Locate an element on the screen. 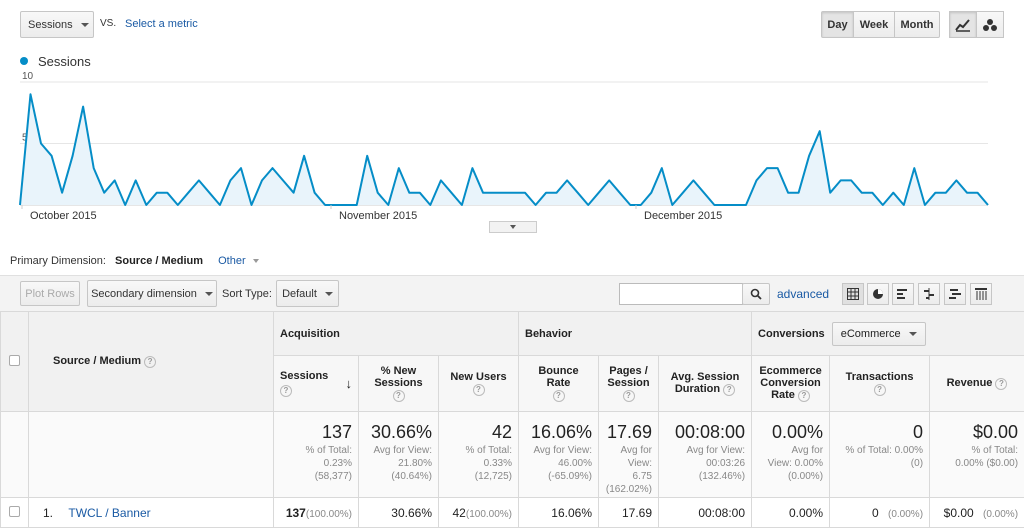 Image resolution: width=1024 pixels, height=531 pixels. behavior-group: Behavior is located at coordinates (635, 333).